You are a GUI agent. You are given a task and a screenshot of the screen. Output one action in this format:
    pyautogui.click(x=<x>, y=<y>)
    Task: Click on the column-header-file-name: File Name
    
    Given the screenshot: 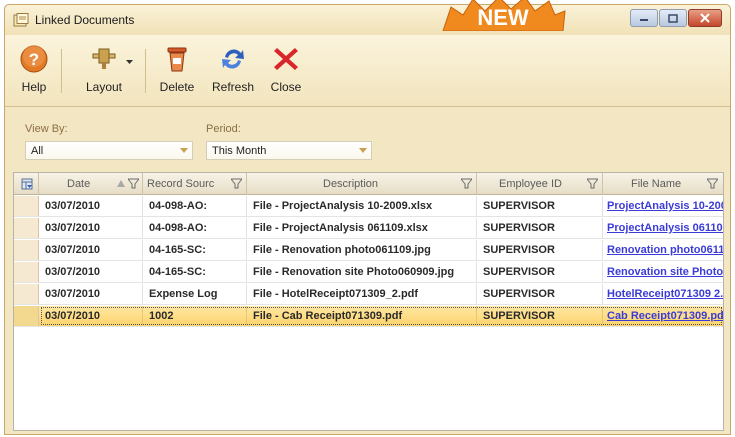 What is the action you would take?
    pyautogui.click(x=663, y=184)
    